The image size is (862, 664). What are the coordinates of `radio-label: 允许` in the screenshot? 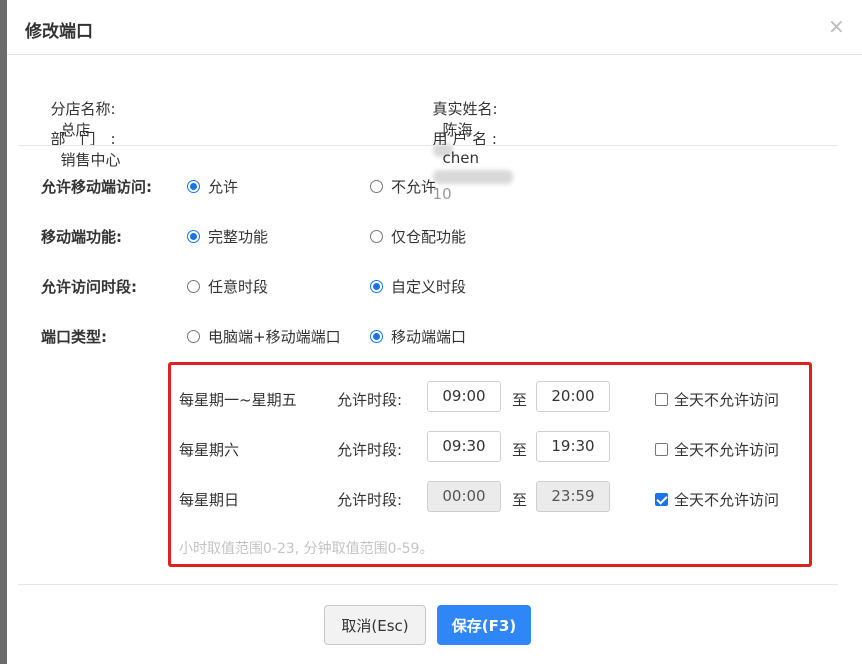 It's located at (223, 187).